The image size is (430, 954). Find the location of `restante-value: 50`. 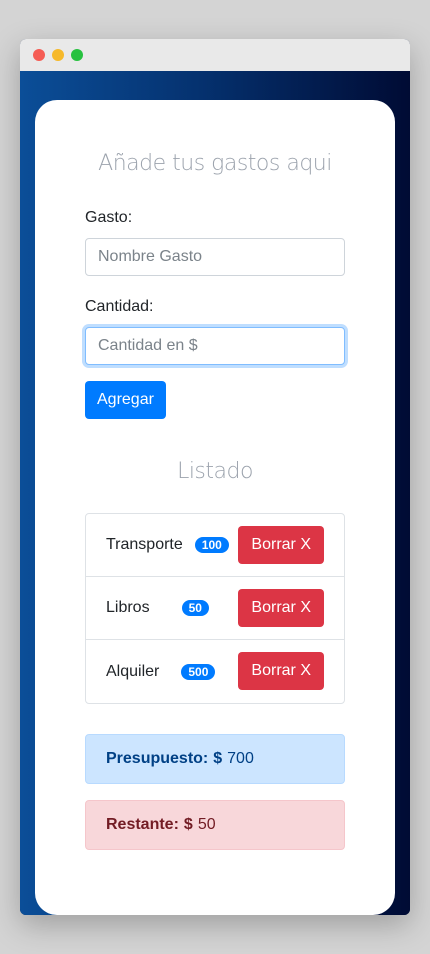

restante-value: 50 is located at coordinates (206, 824).